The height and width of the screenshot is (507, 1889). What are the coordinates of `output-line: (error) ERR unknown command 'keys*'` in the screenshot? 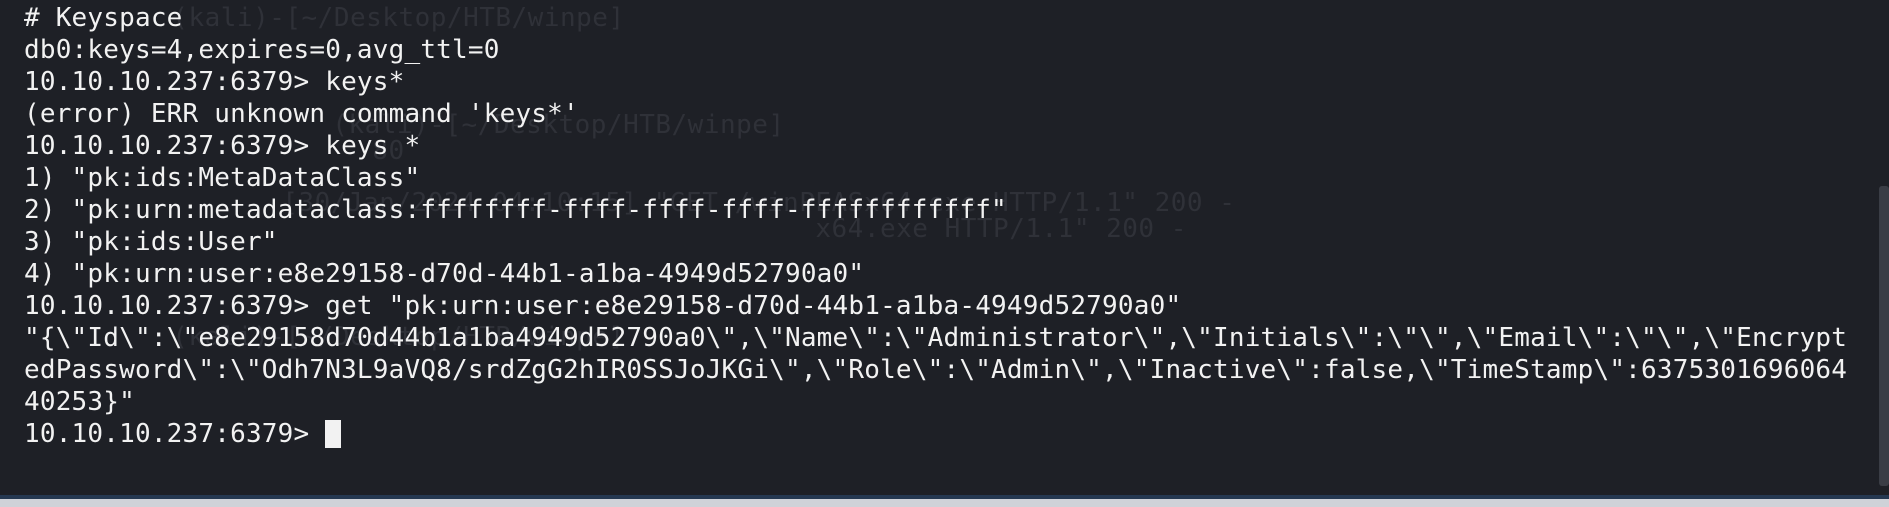 It's located at (301, 114).